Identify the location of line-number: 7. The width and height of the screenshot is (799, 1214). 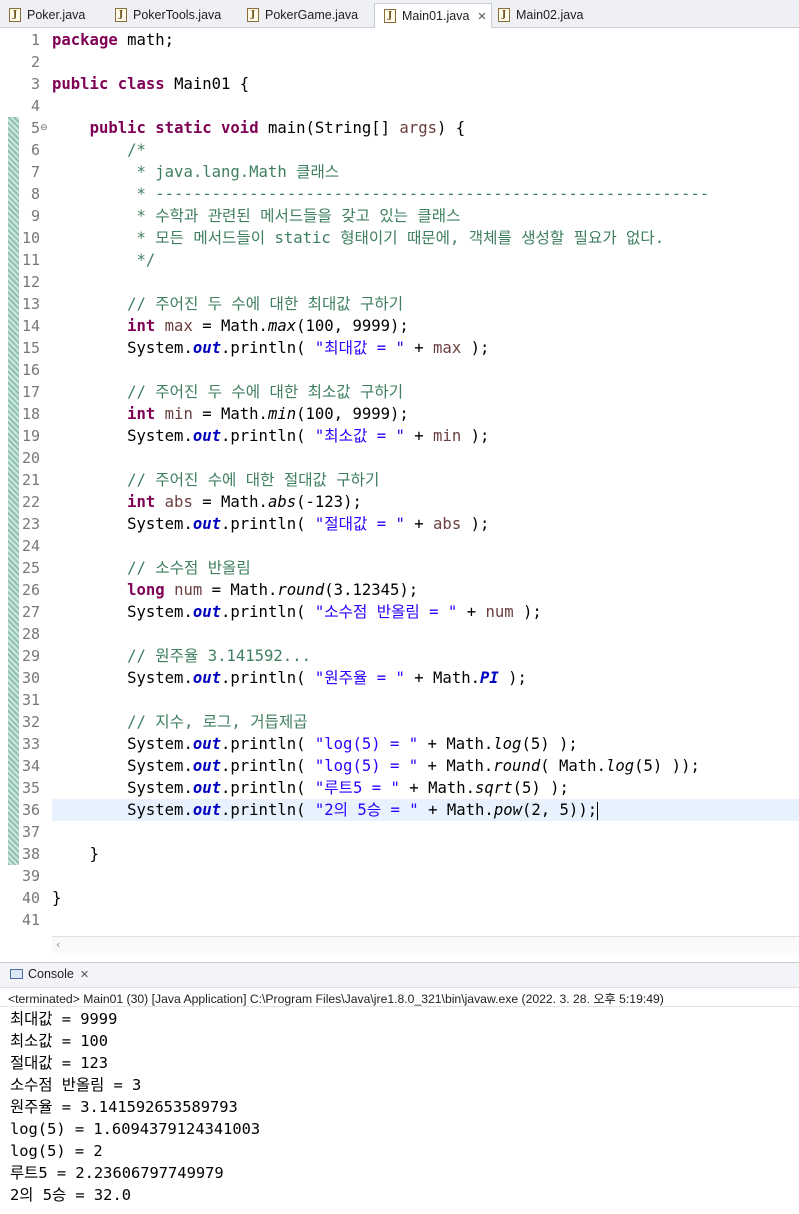
(35, 172).